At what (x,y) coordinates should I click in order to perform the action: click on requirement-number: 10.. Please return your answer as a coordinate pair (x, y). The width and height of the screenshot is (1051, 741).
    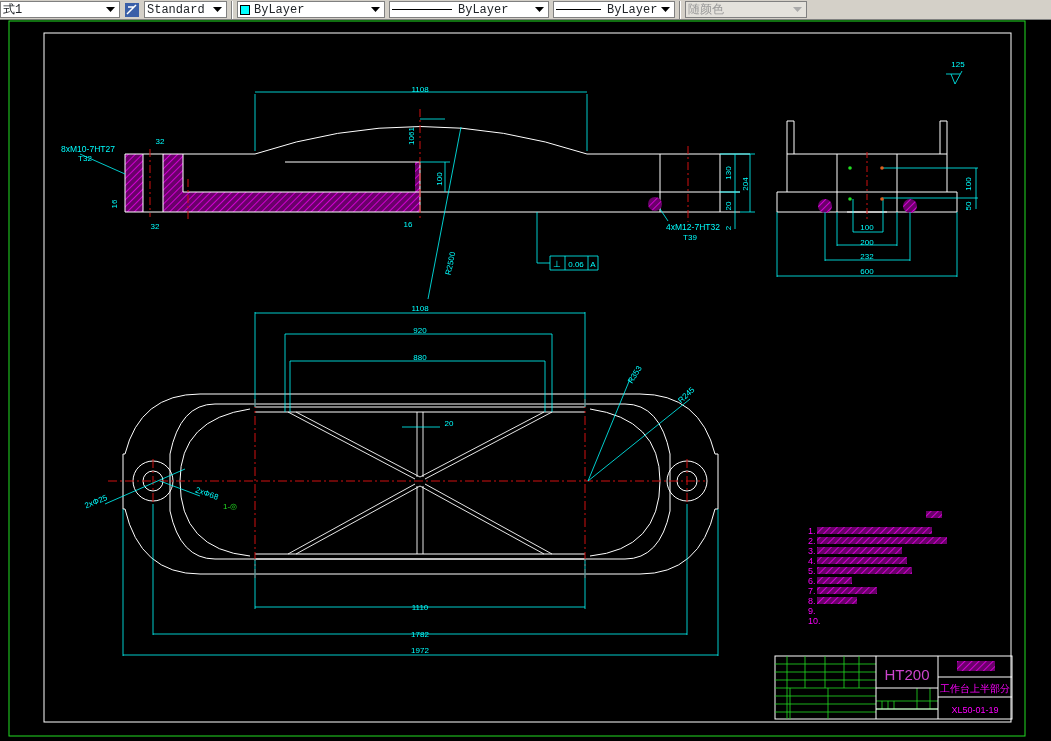
    Looking at the image, I should click on (814, 621).